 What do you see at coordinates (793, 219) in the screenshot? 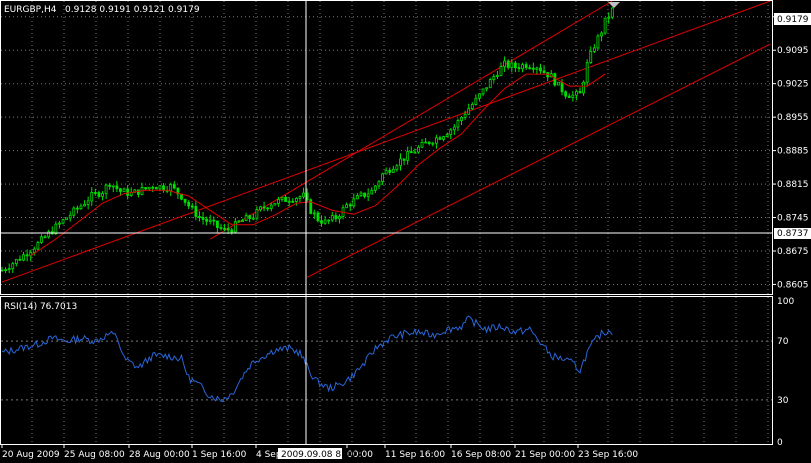
I see `price-tick-label: 0.8745` at bounding box center [793, 219].